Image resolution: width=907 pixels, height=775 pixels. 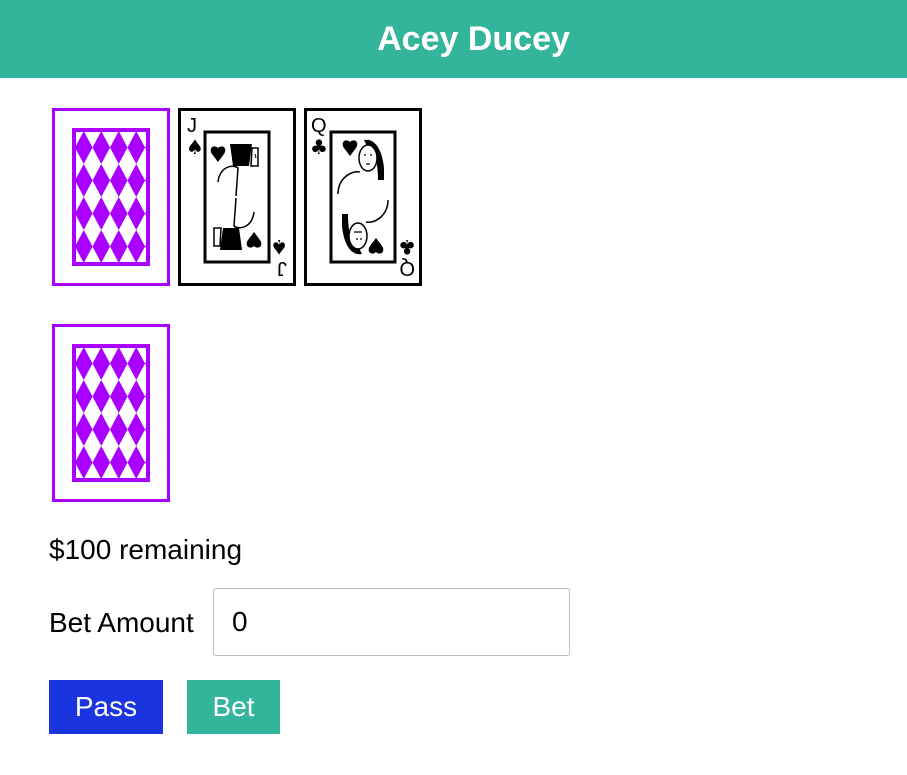 I want to click on card-suit-corner-bottom: ♣, so click(x=407, y=247).